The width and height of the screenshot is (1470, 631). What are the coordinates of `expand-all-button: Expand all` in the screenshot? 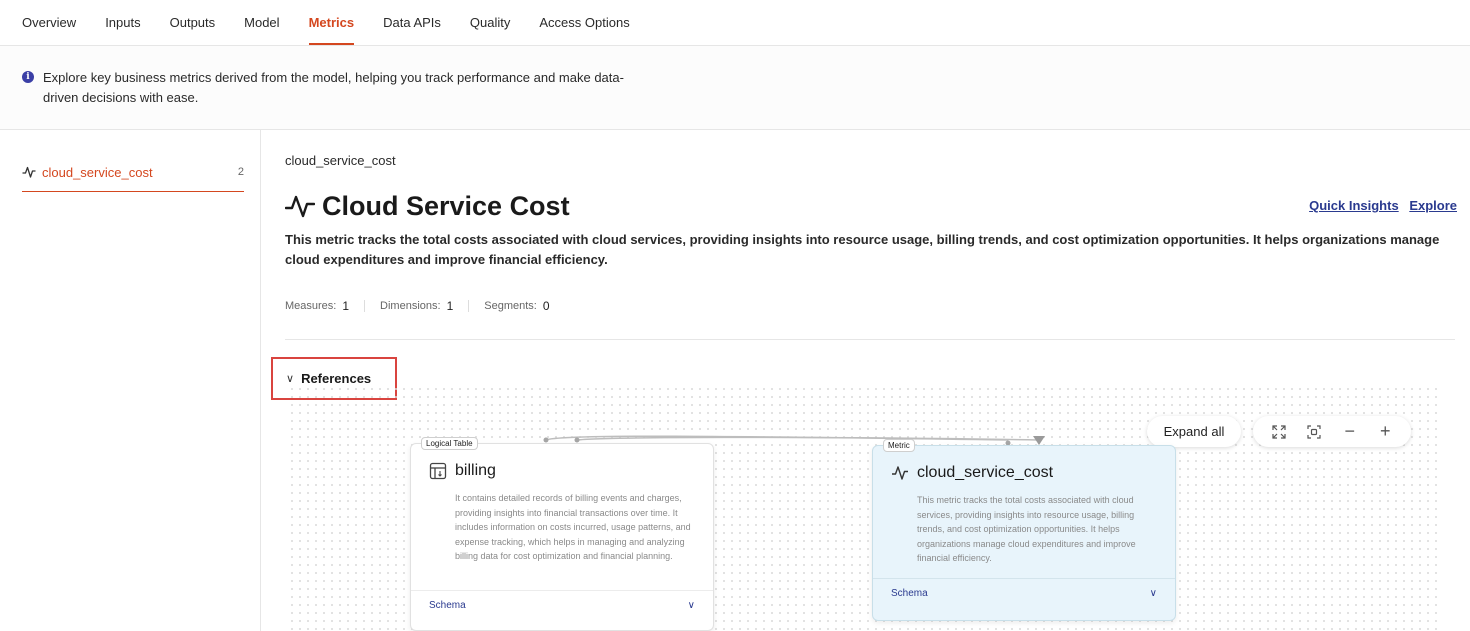 It's located at (1194, 431).